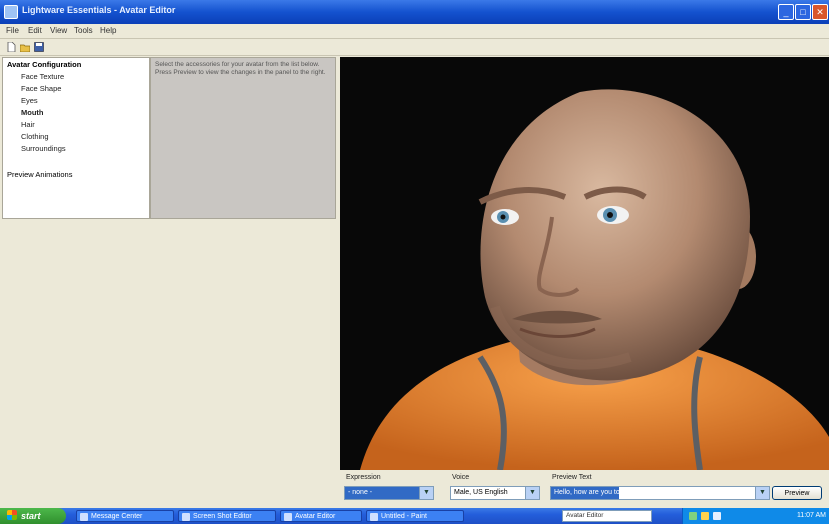  I want to click on app-icon, so click(11, 12).